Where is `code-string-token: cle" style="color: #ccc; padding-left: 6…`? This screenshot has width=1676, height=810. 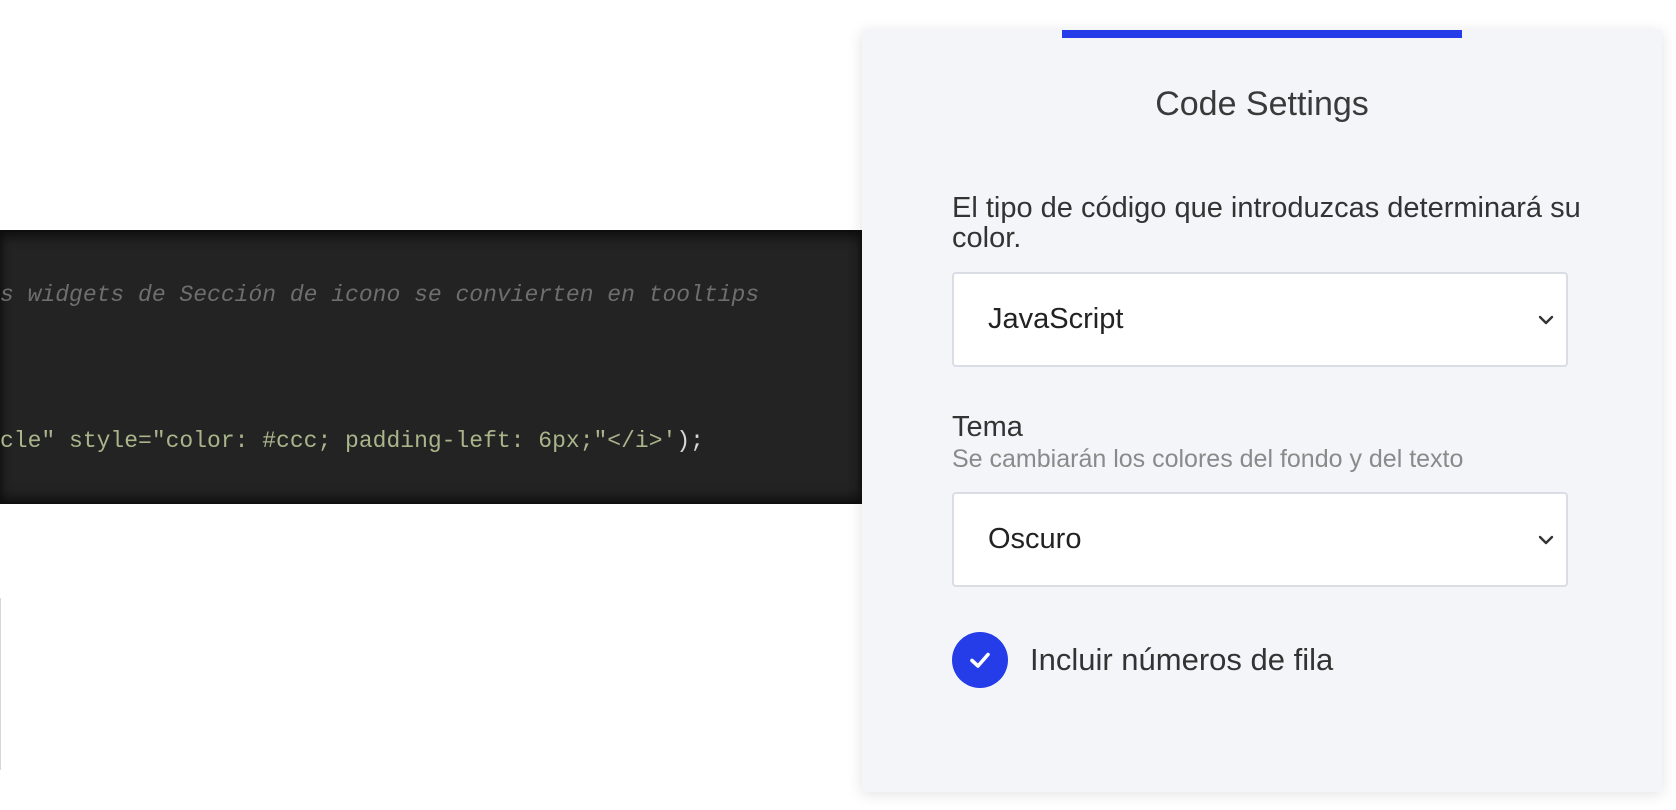
code-string-token: cle" style="color: #ccc; padding-left: 6… is located at coordinates (338, 441).